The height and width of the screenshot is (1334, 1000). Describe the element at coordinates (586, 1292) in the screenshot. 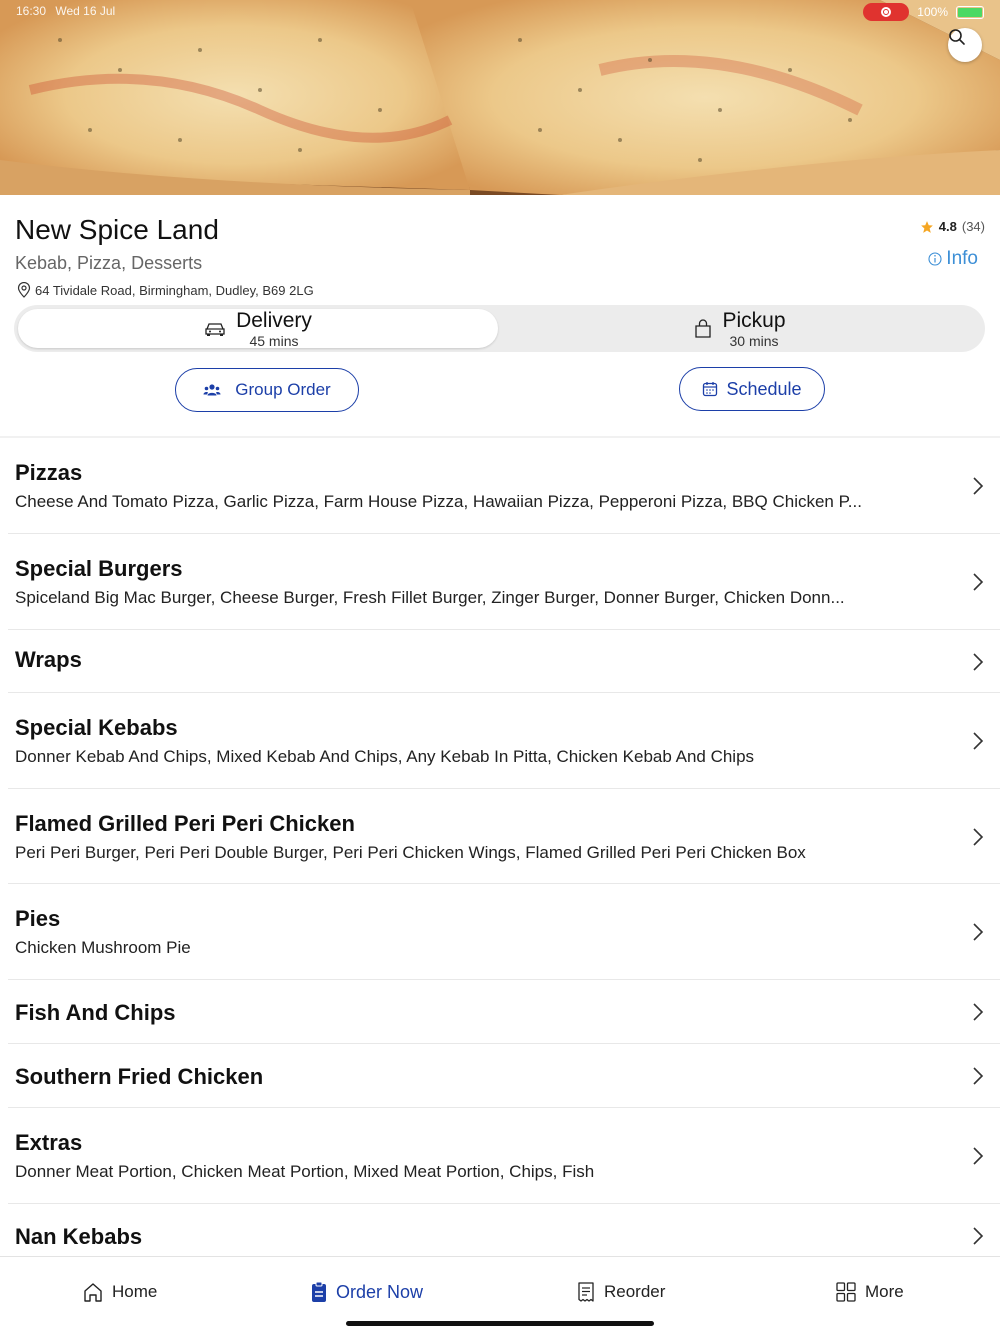

I see `receipt-icon` at that location.